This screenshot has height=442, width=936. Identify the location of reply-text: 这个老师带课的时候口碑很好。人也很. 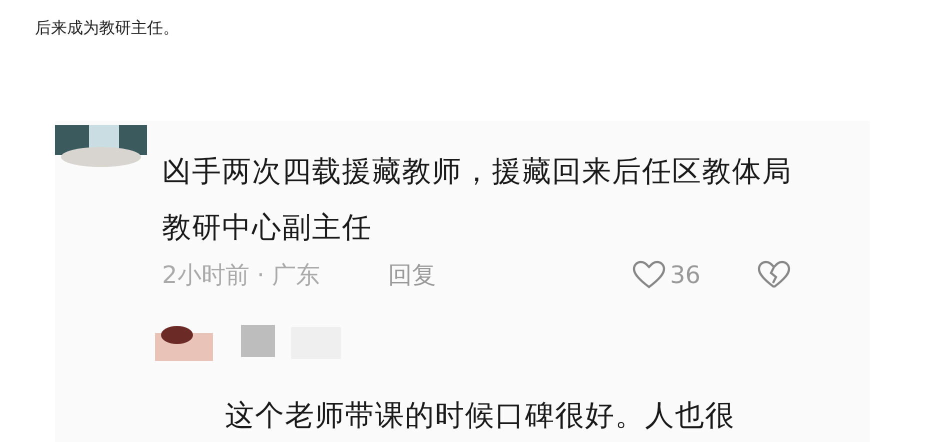
(480, 415).